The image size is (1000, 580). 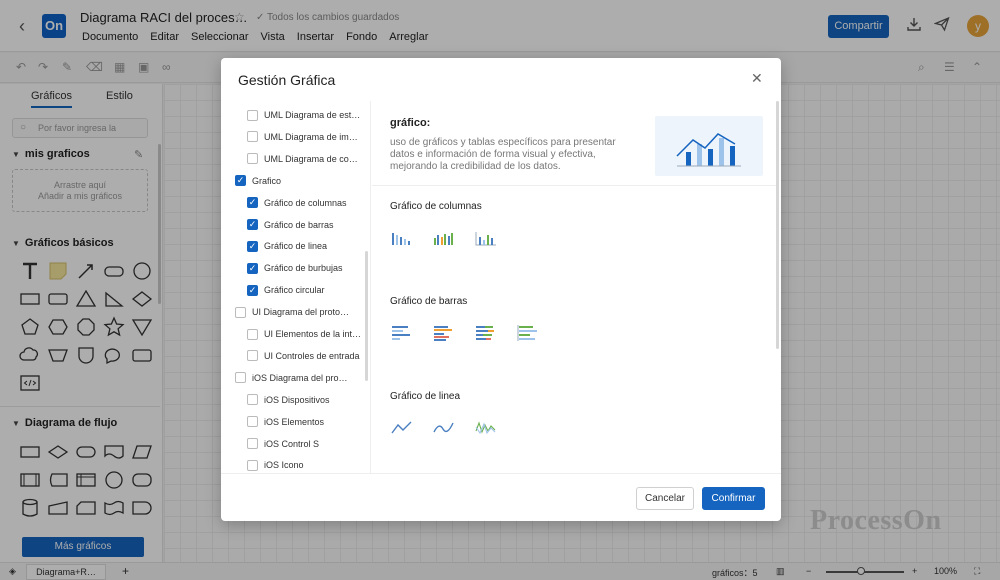 I want to click on bar-chart-basic-icon, so click(x=402, y=333).